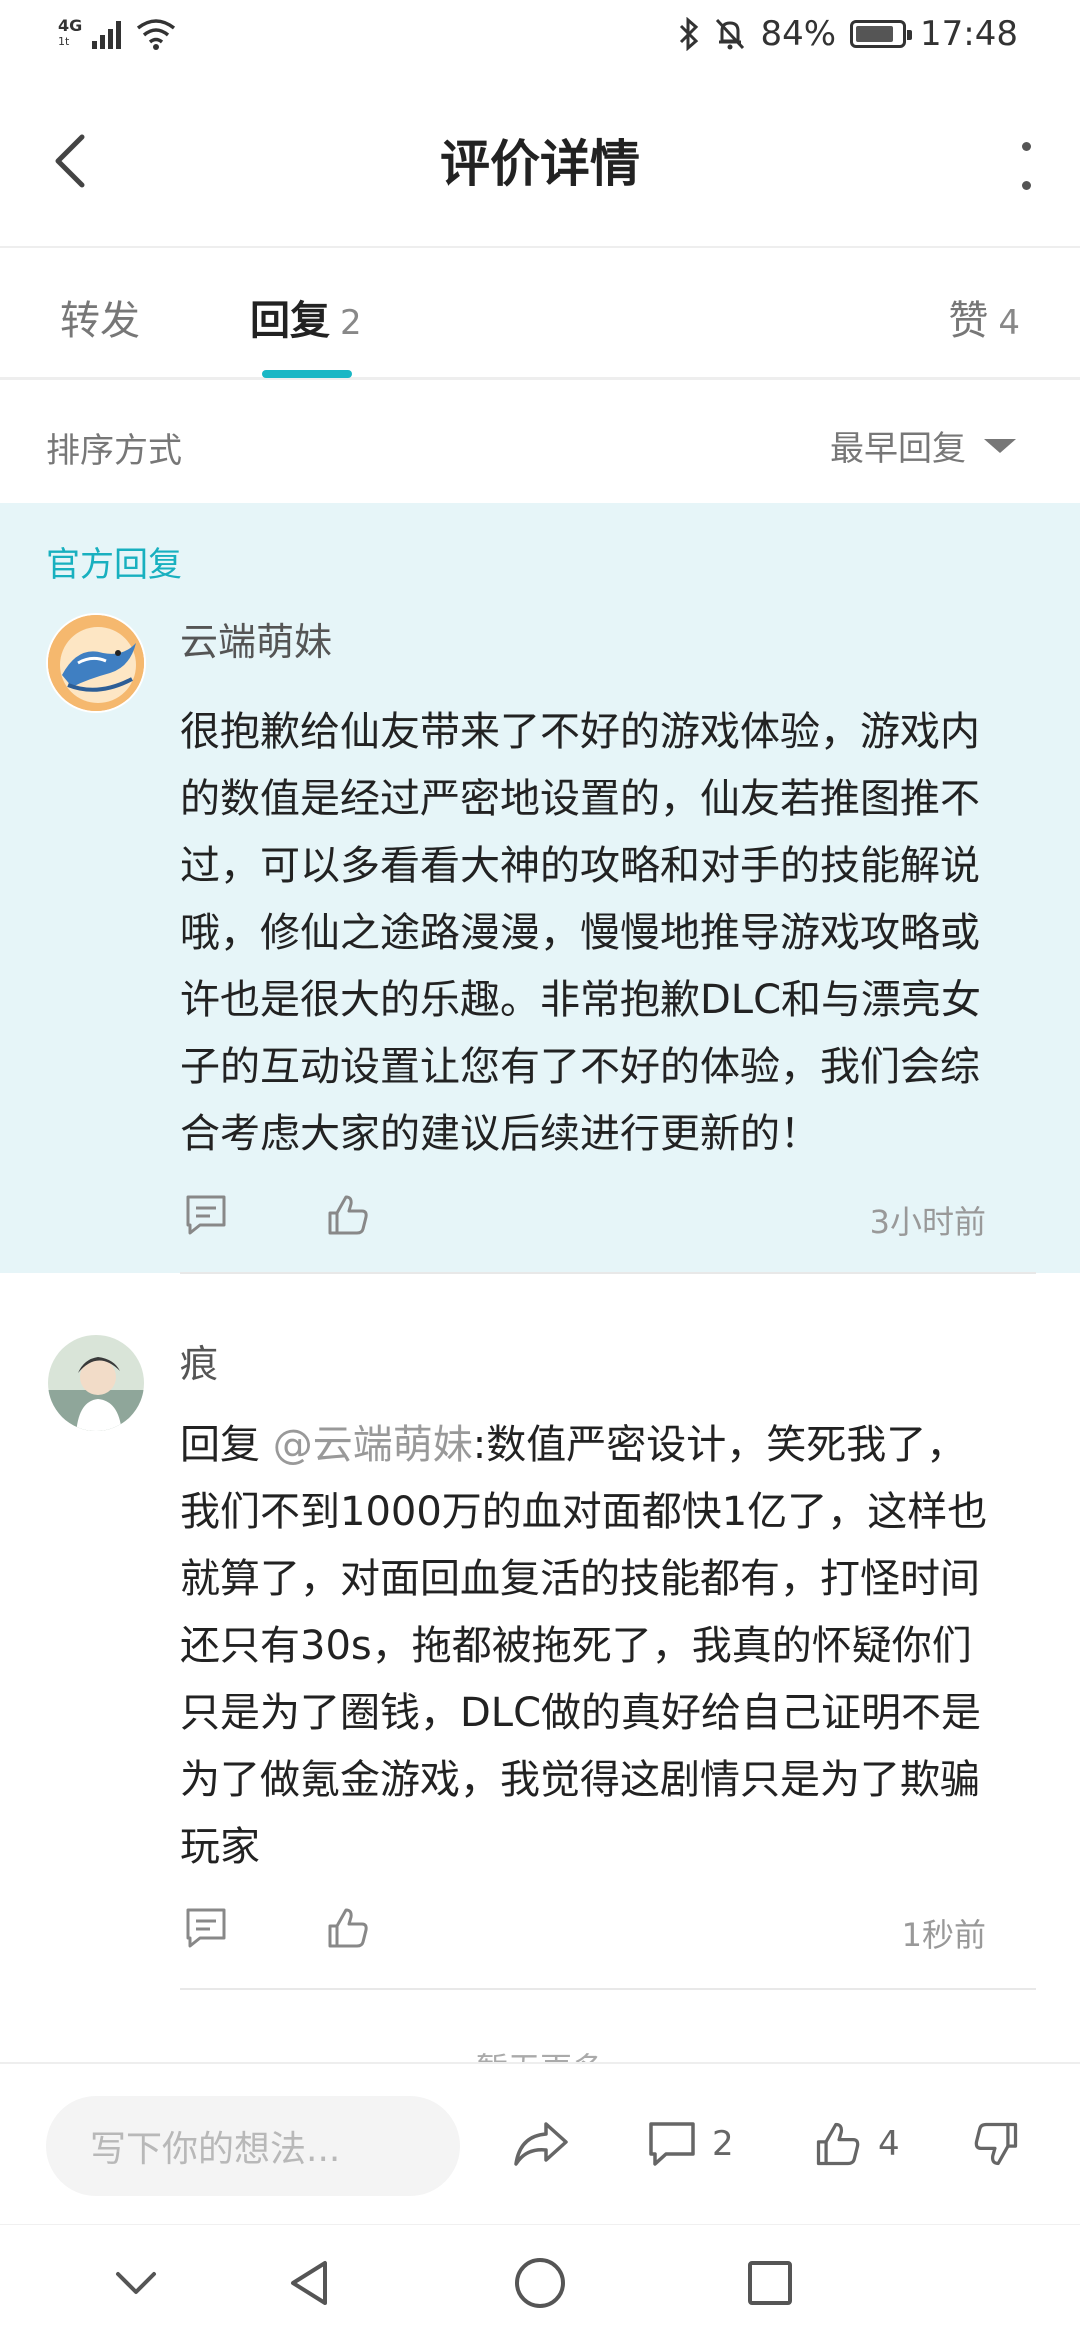 The image size is (1080, 2340). What do you see at coordinates (114, 565) in the screenshot?
I see `official-reply-label: 官方回复` at bounding box center [114, 565].